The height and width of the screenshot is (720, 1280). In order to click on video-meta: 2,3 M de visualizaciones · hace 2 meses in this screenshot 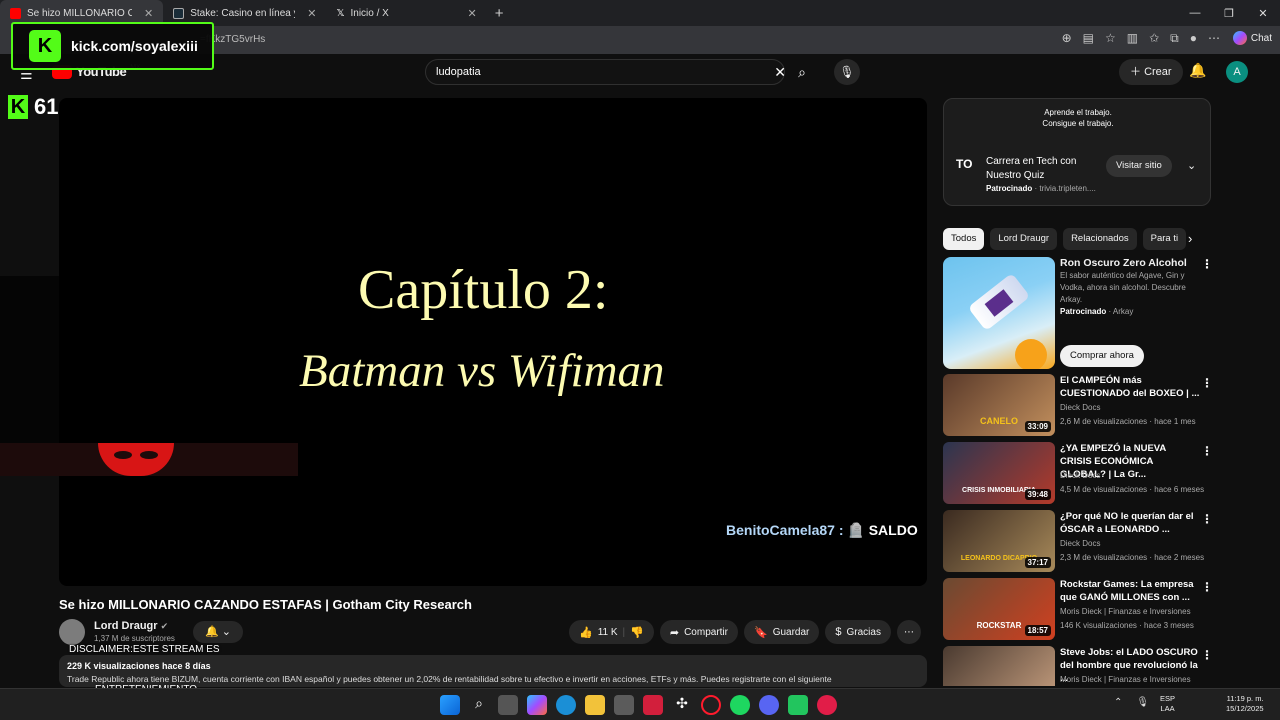, I will do `click(1132, 557)`.